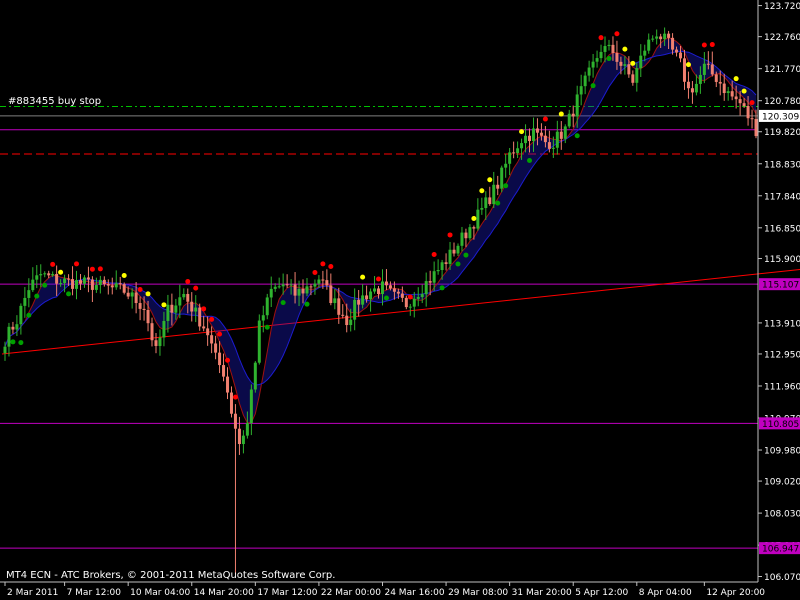 The height and width of the screenshot is (600, 800). What do you see at coordinates (780, 425) in the screenshot?
I see `level-price-tag-label: 110.805` at bounding box center [780, 425].